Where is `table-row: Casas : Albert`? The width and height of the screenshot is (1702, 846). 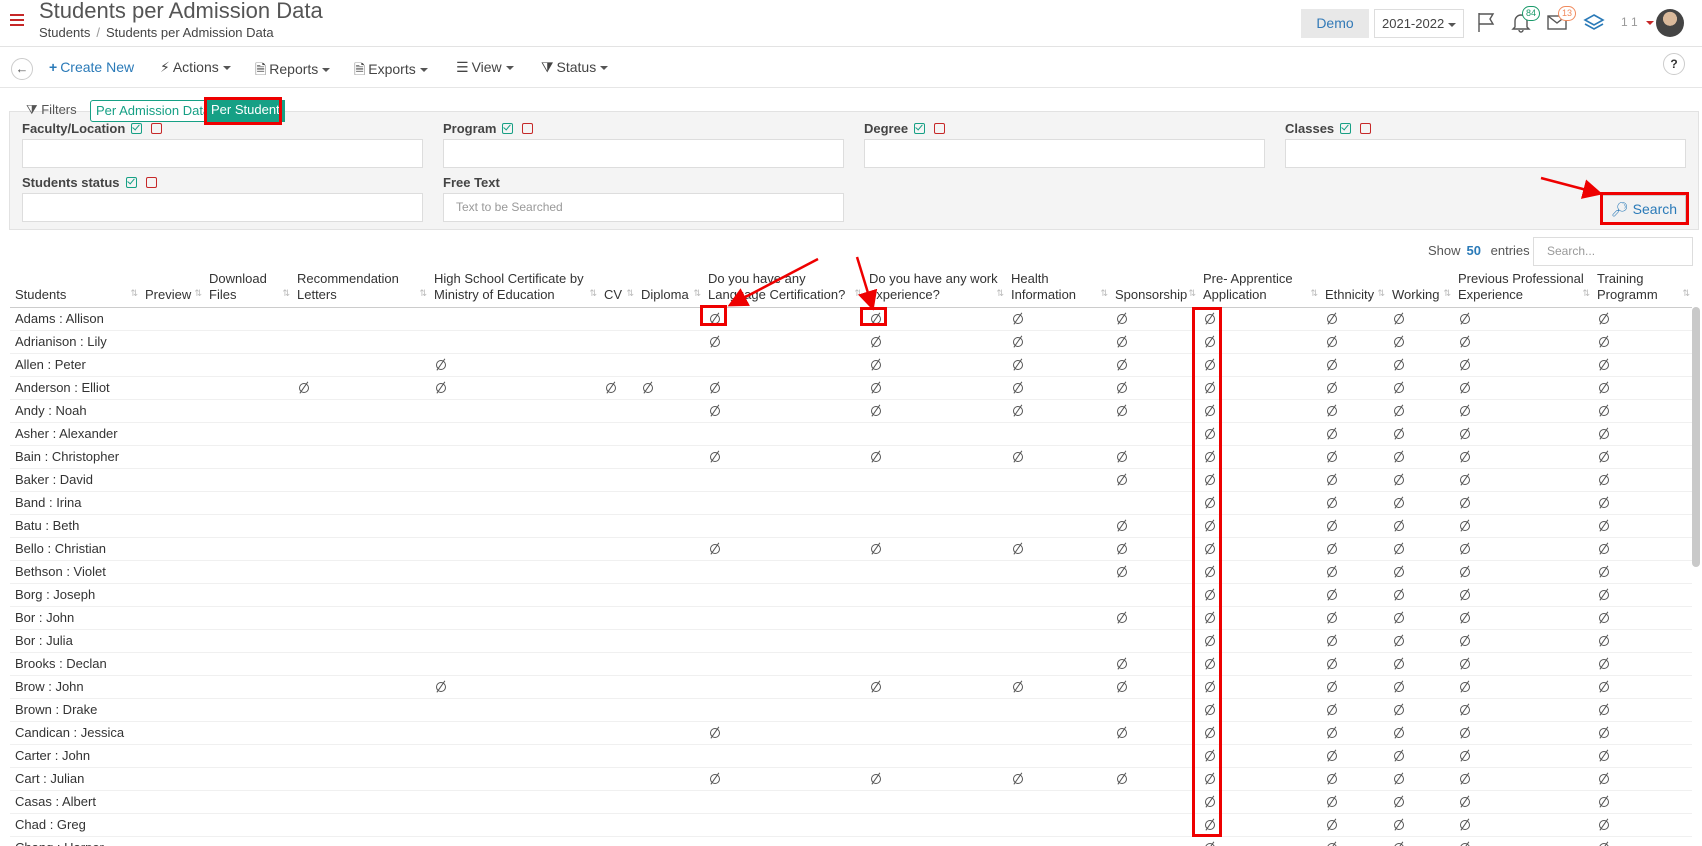
table-row: Casas : Albert is located at coordinates (851, 801).